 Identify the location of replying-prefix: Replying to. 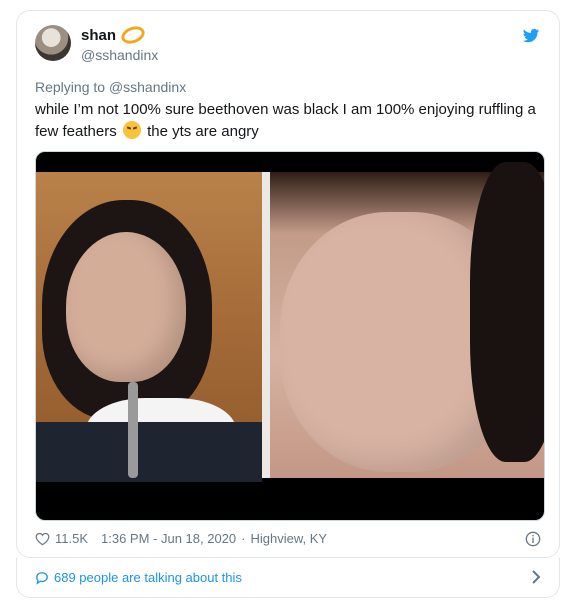
(70, 87).